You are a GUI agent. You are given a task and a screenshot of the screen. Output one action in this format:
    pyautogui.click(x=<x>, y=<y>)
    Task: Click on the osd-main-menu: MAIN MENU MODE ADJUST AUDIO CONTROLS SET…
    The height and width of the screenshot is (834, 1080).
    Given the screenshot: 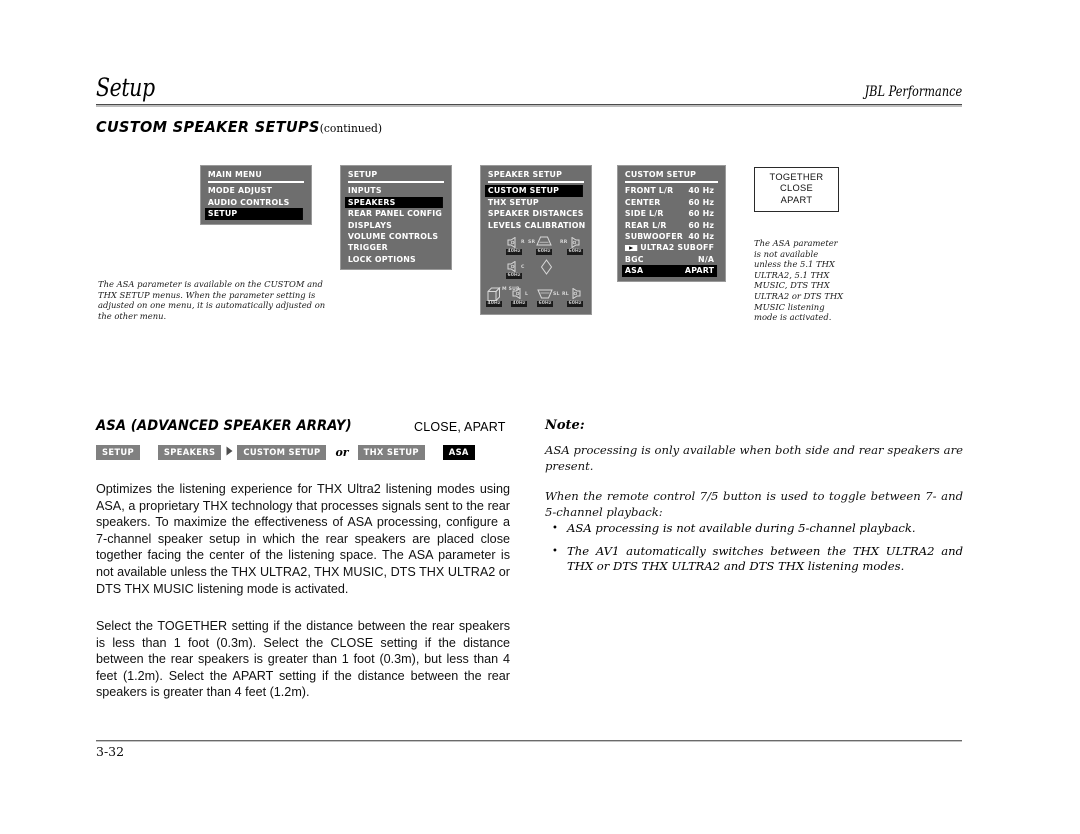 What is the action you would take?
    pyautogui.click(x=256, y=195)
    